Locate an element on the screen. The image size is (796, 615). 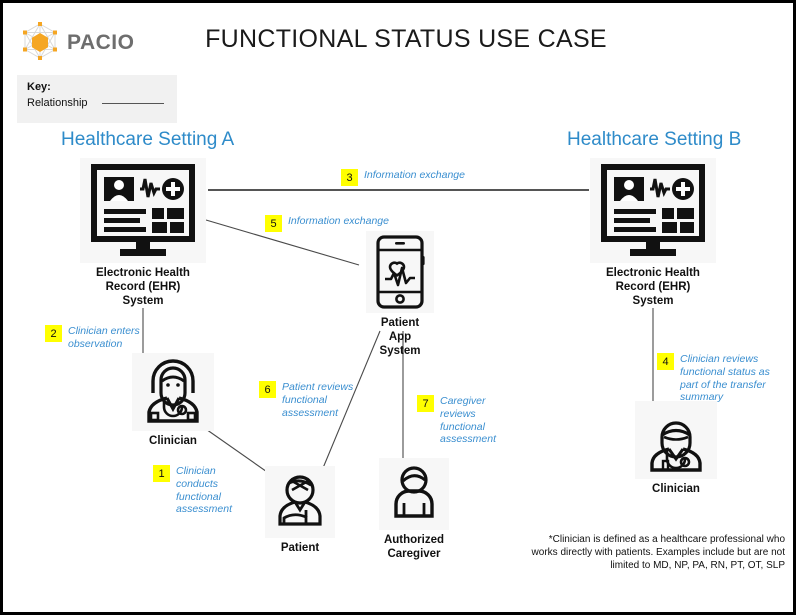
step-description: Clinician conducts functional assessment is located at coordinates (204, 490).